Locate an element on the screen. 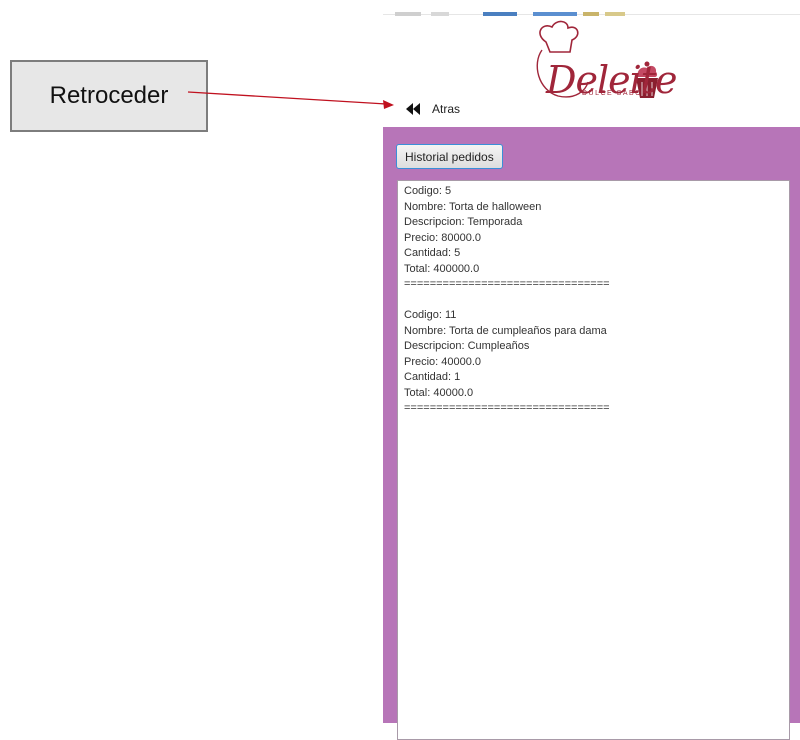 The width and height of the screenshot is (800, 740). annotation-callout: Retroceder is located at coordinates (109, 96).